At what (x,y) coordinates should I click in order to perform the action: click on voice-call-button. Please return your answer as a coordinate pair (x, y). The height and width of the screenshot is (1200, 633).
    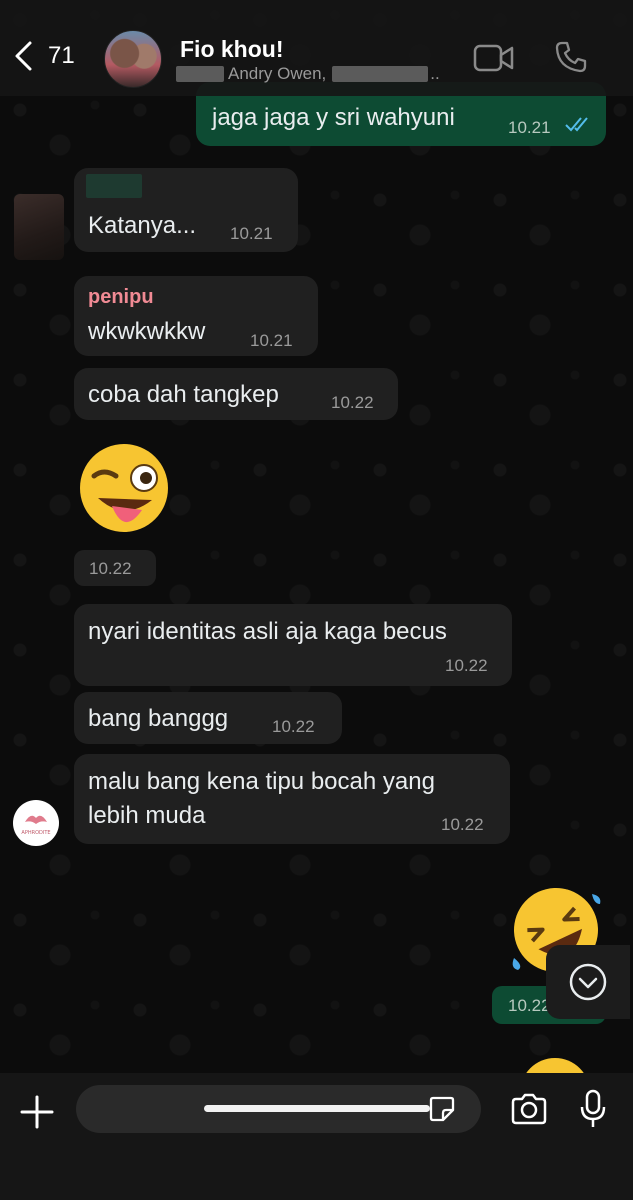
    Looking at the image, I should click on (571, 57).